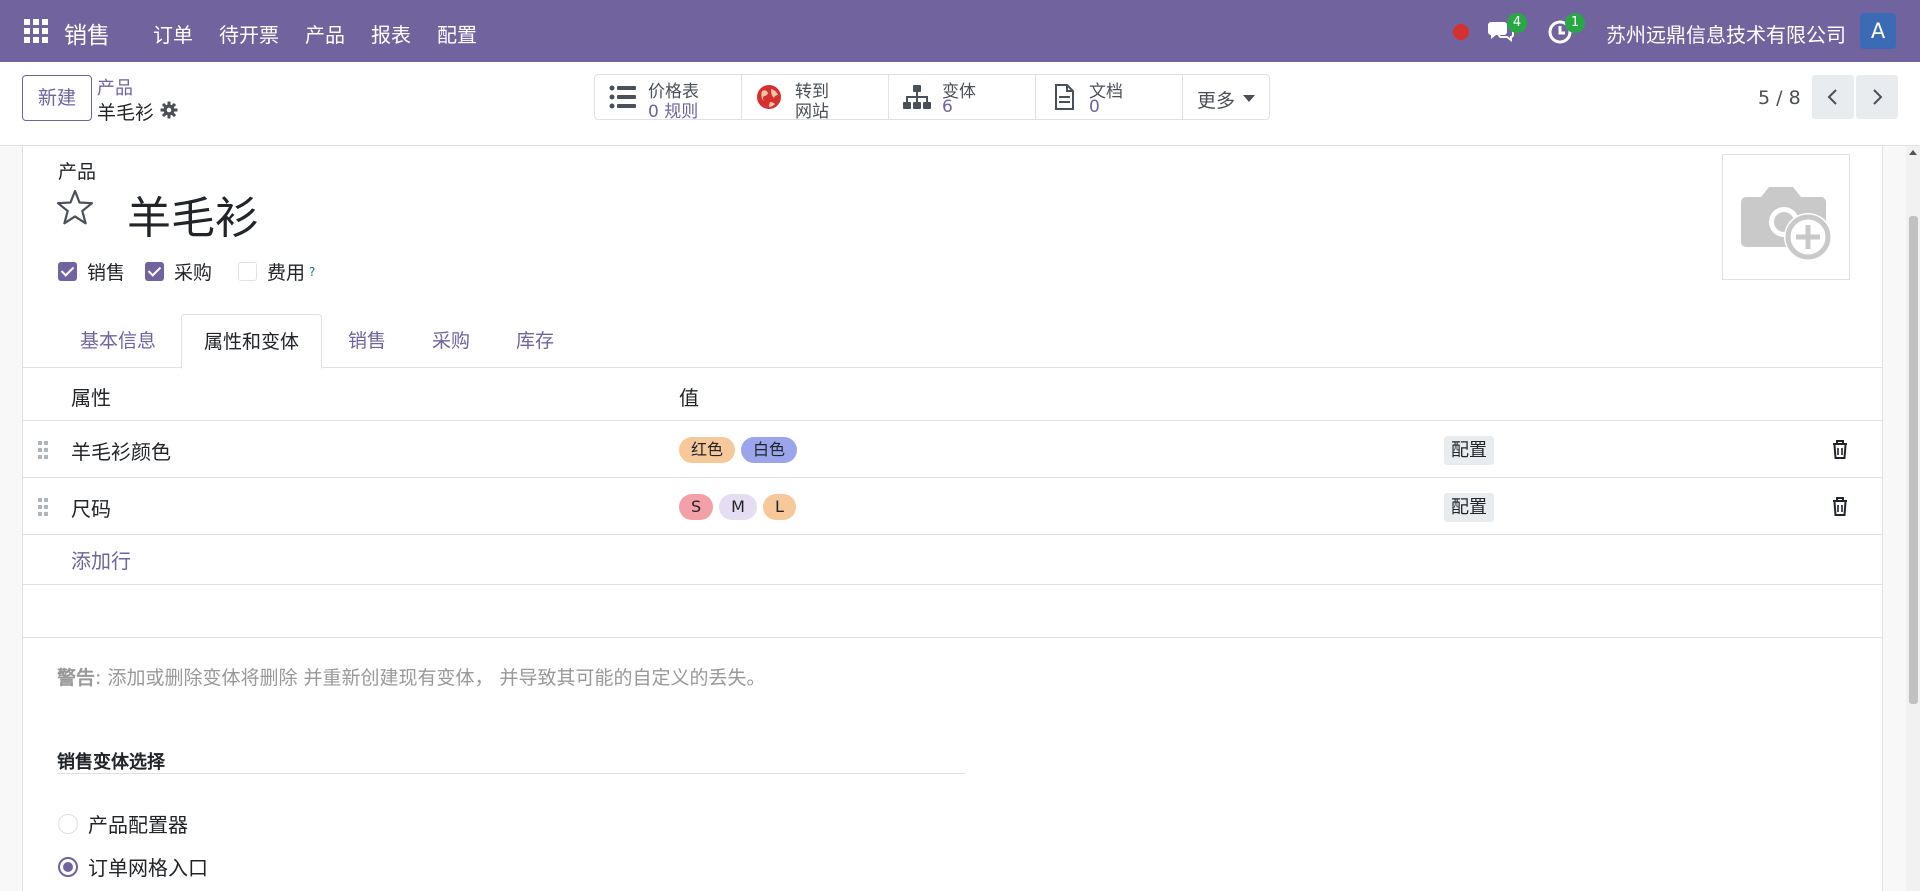 Image resolution: width=1920 pixels, height=891 pixels. Describe the element at coordinates (391, 33) in the screenshot. I see `menu-item-reporting: 报表` at that location.